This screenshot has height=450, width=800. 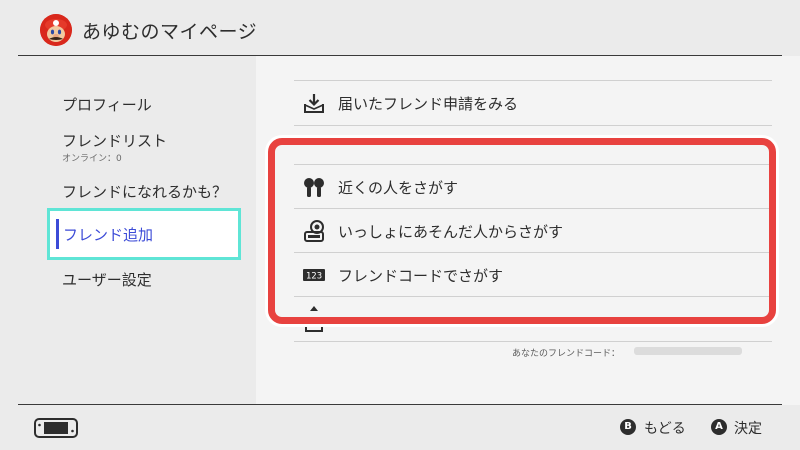 What do you see at coordinates (56, 428) in the screenshot?
I see `console-icon` at bounding box center [56, 428].